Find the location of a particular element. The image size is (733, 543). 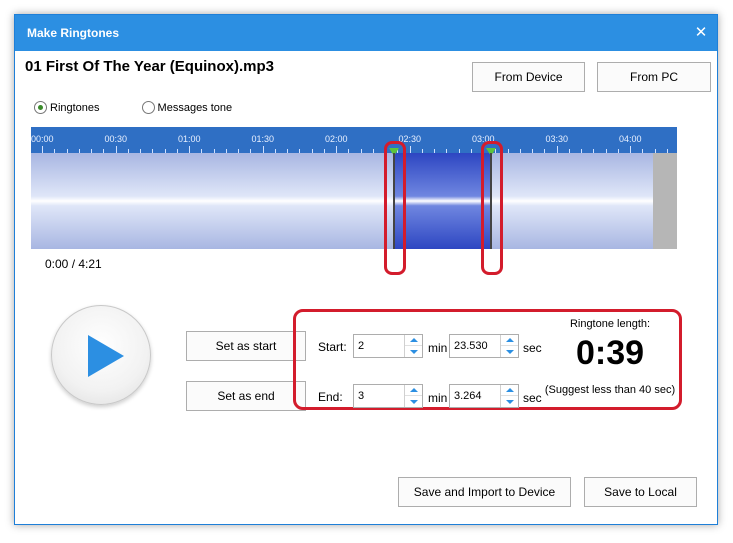

end-min-unit: min is located at coordinates (438, 398).